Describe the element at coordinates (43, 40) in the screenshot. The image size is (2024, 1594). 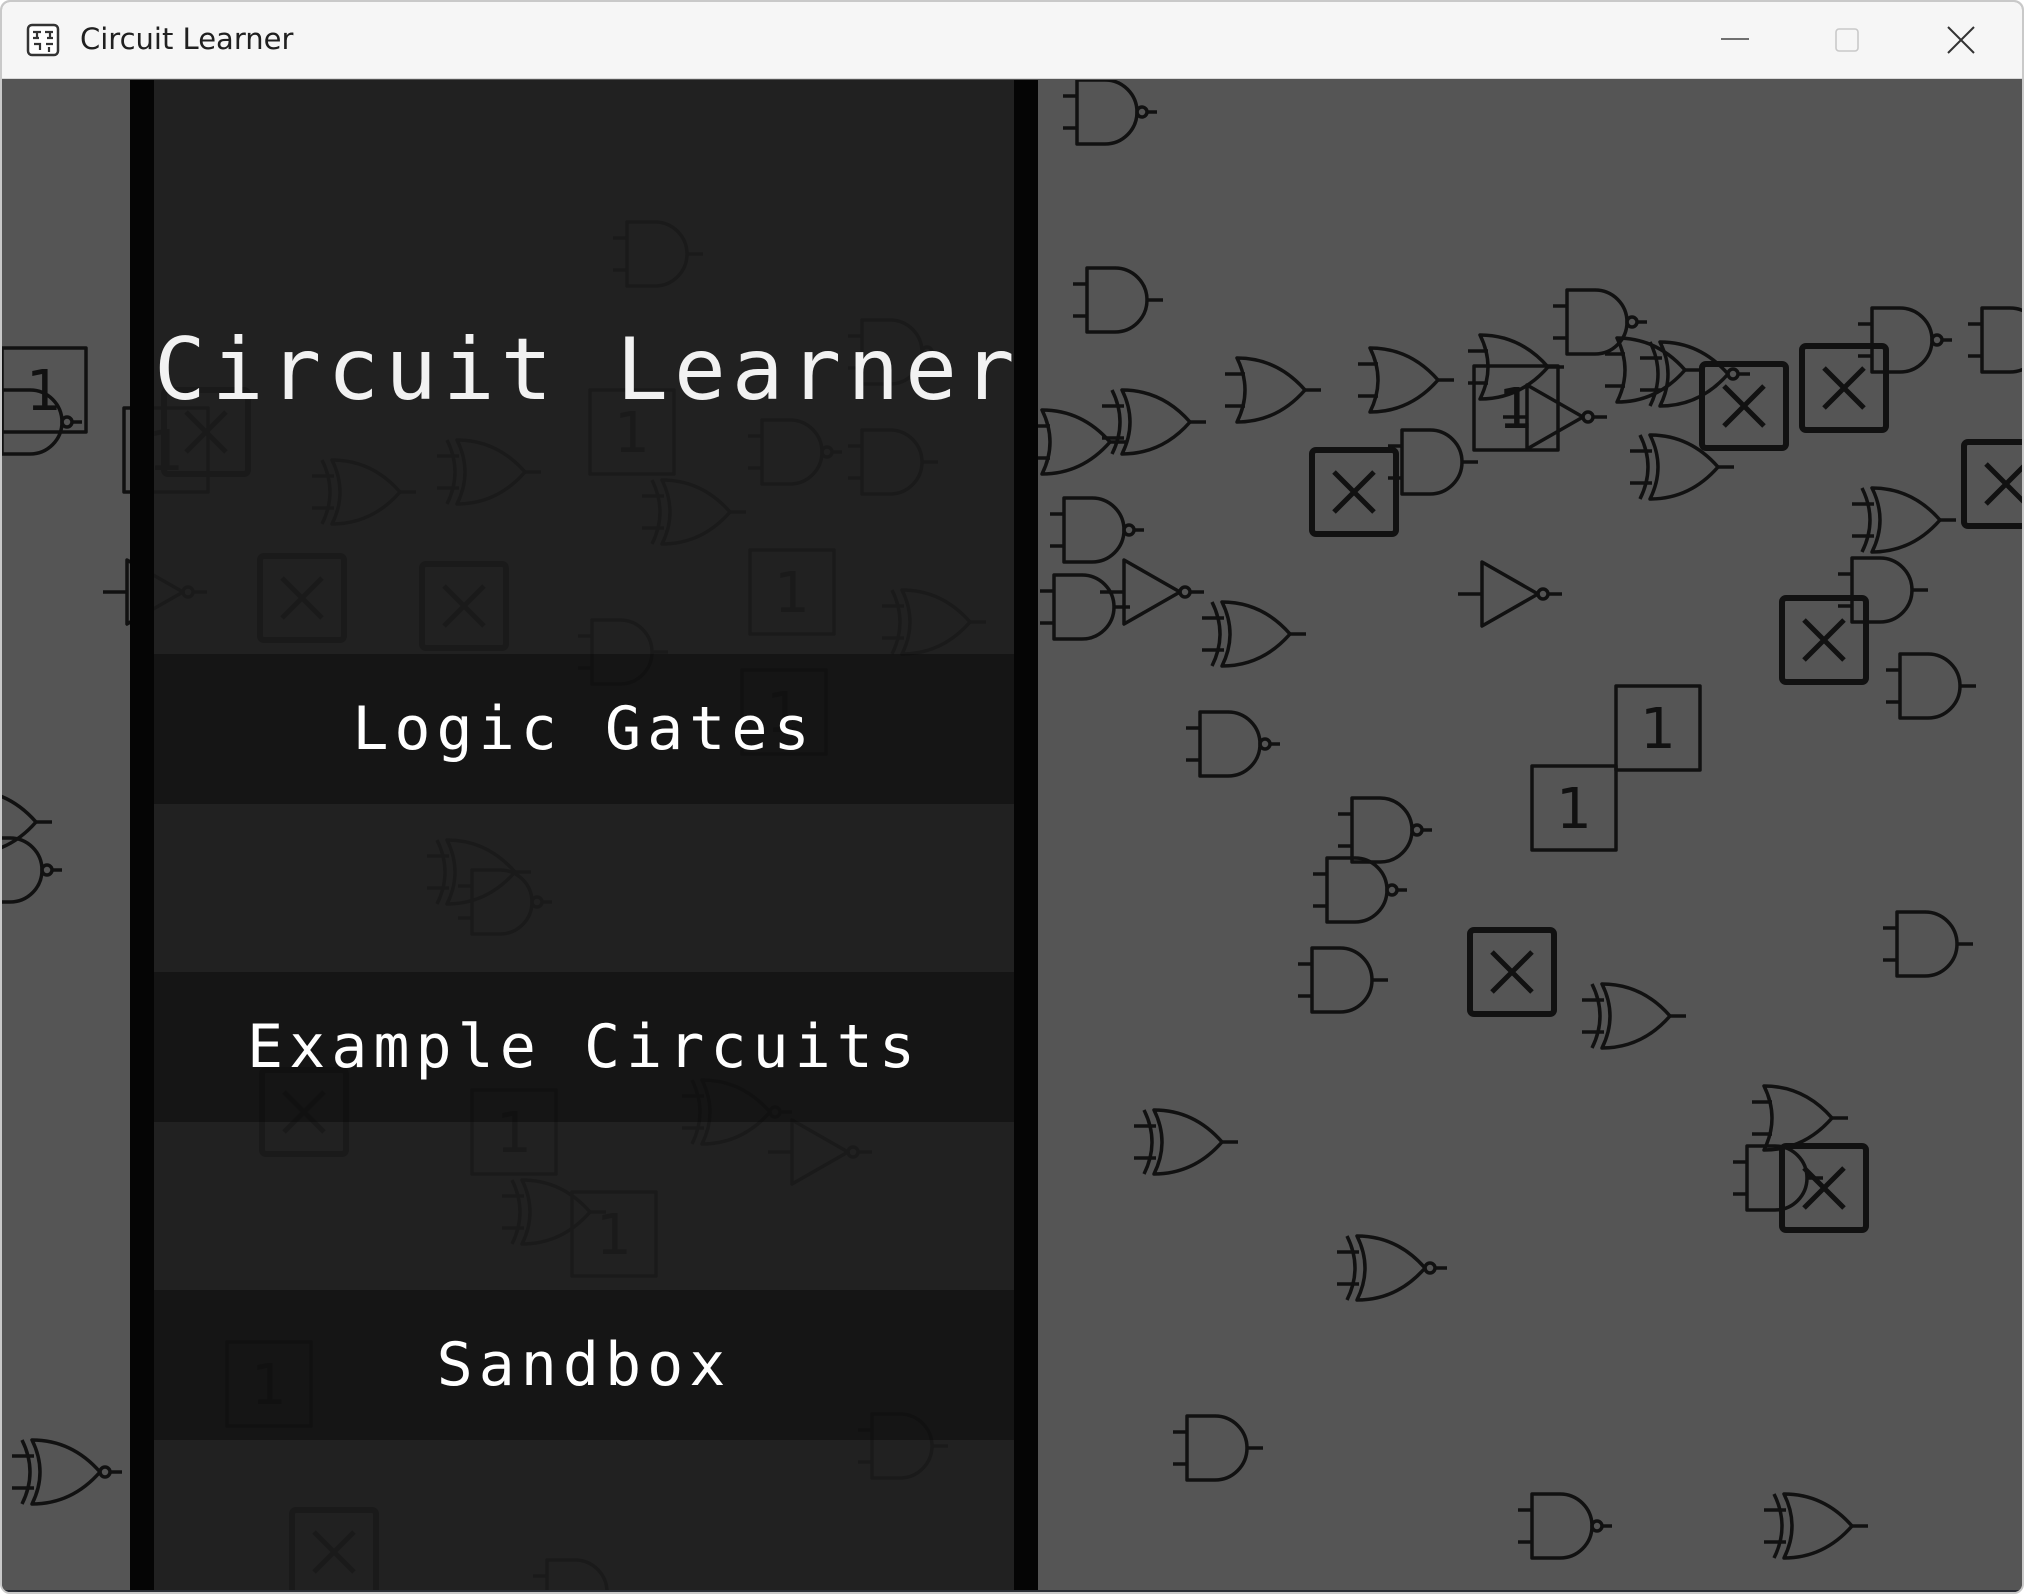
I see `circuit-app-icon` at that location.